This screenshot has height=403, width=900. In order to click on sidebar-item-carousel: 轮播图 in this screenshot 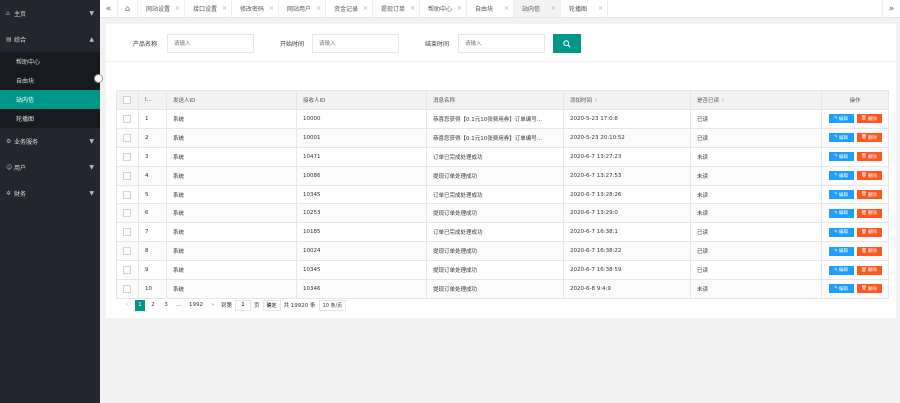, I will do `click(50, 118)`.